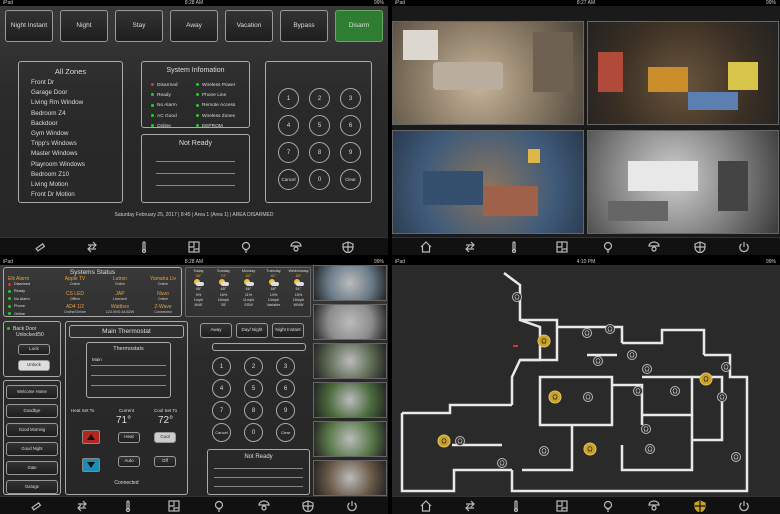 Image resolution: width=780 pixels, height=514 pixels. Describe the element at coordinates (194, 26) in the screenshot. I see `mode-button-away: Away` at that location.